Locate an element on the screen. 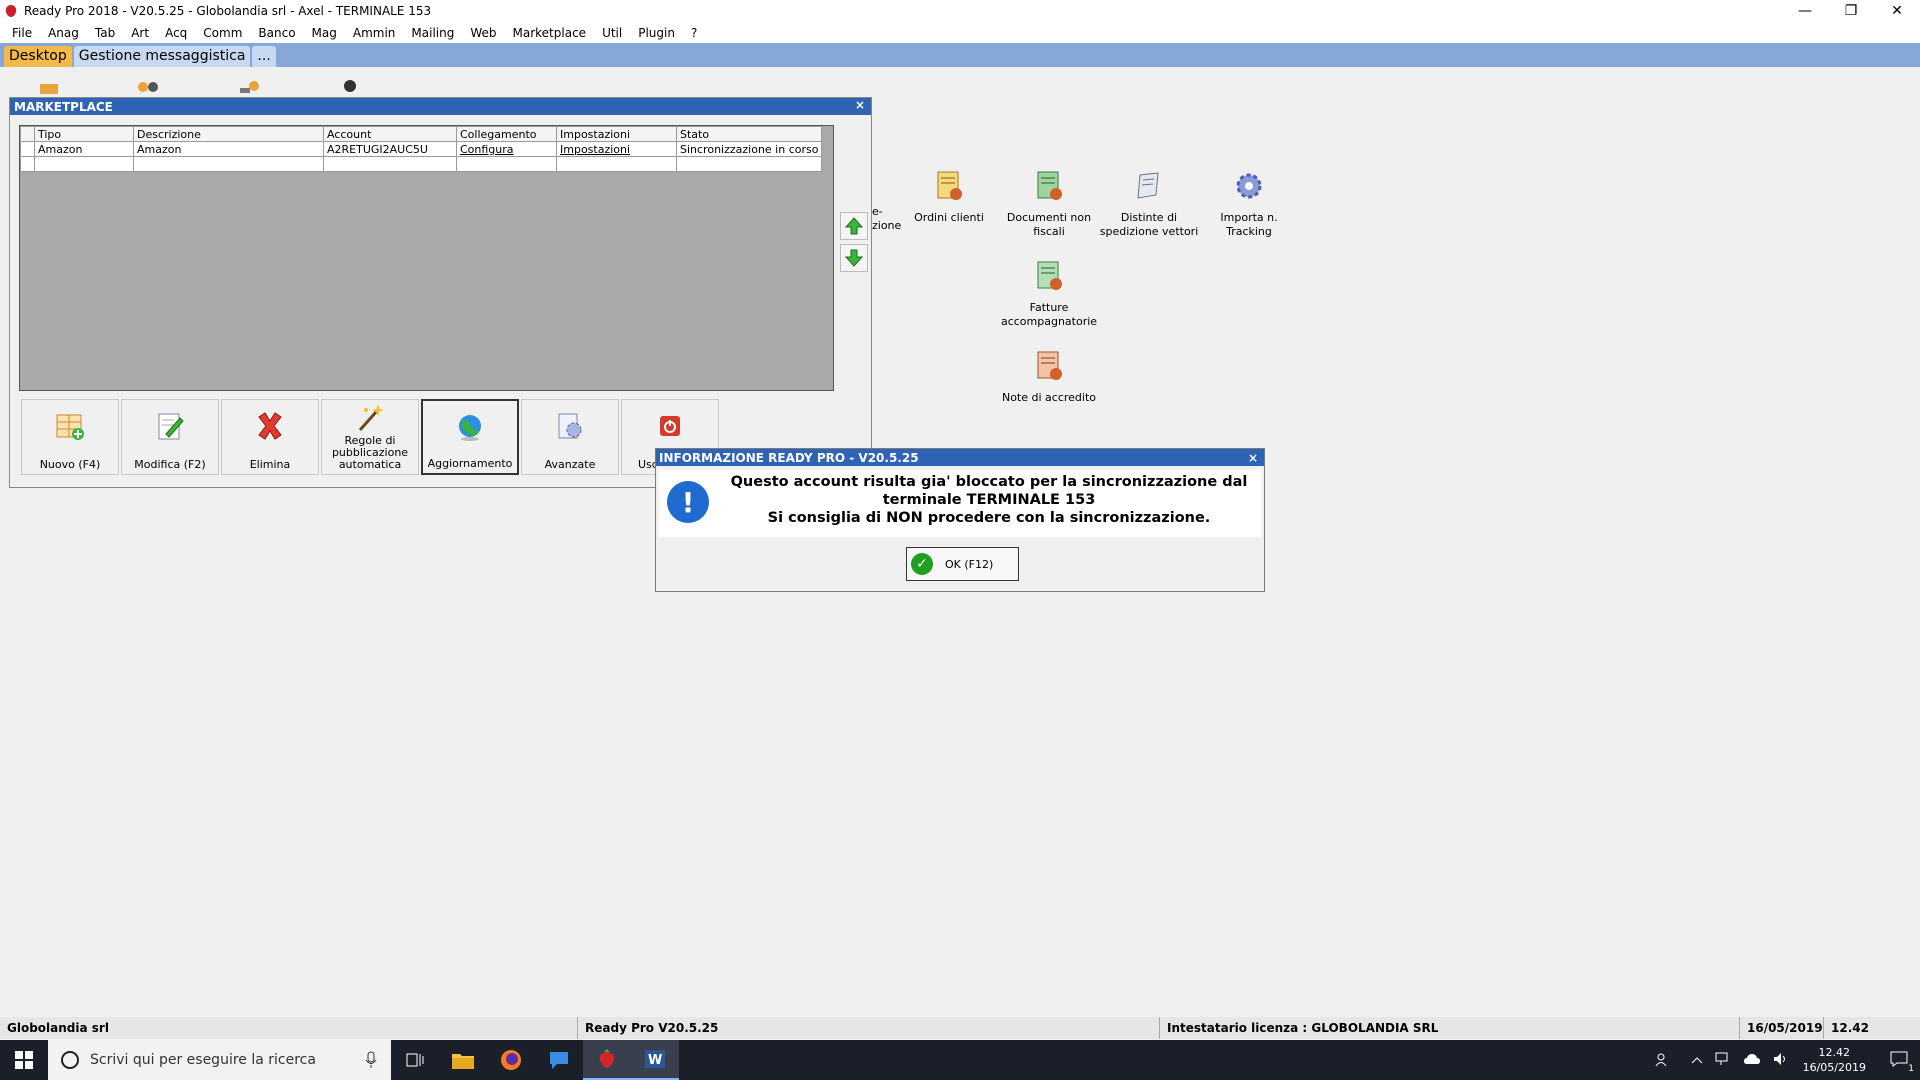 The width and height of the screenshot is (1920, 1080). taskbar-clock: 12.42 16/05/2019 is located at coordinates (1834, 1060).